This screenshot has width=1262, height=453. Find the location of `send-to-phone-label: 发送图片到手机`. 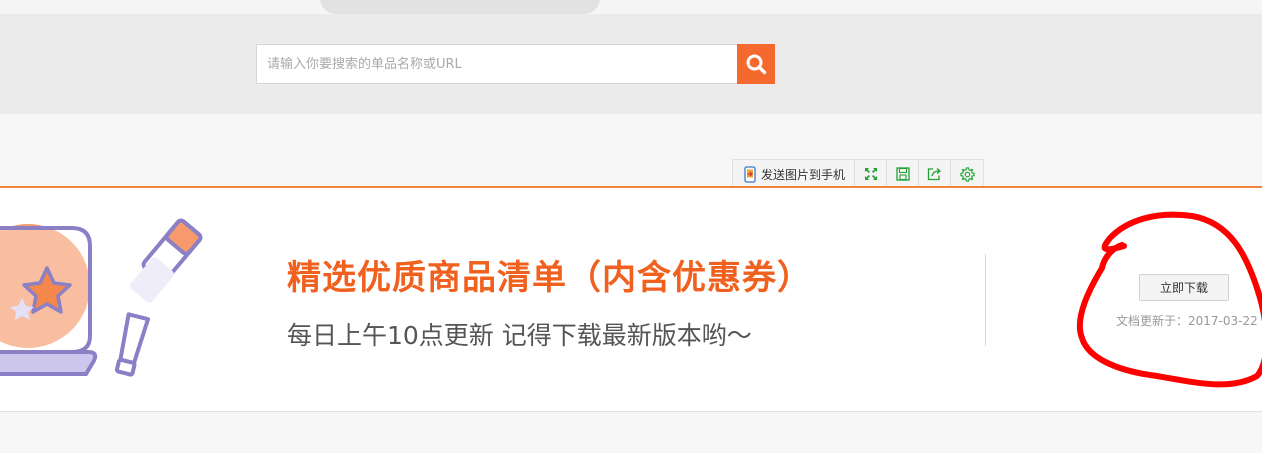

send-to-phone-label: 发送图片到手机 is located at coordinates (803, 174).